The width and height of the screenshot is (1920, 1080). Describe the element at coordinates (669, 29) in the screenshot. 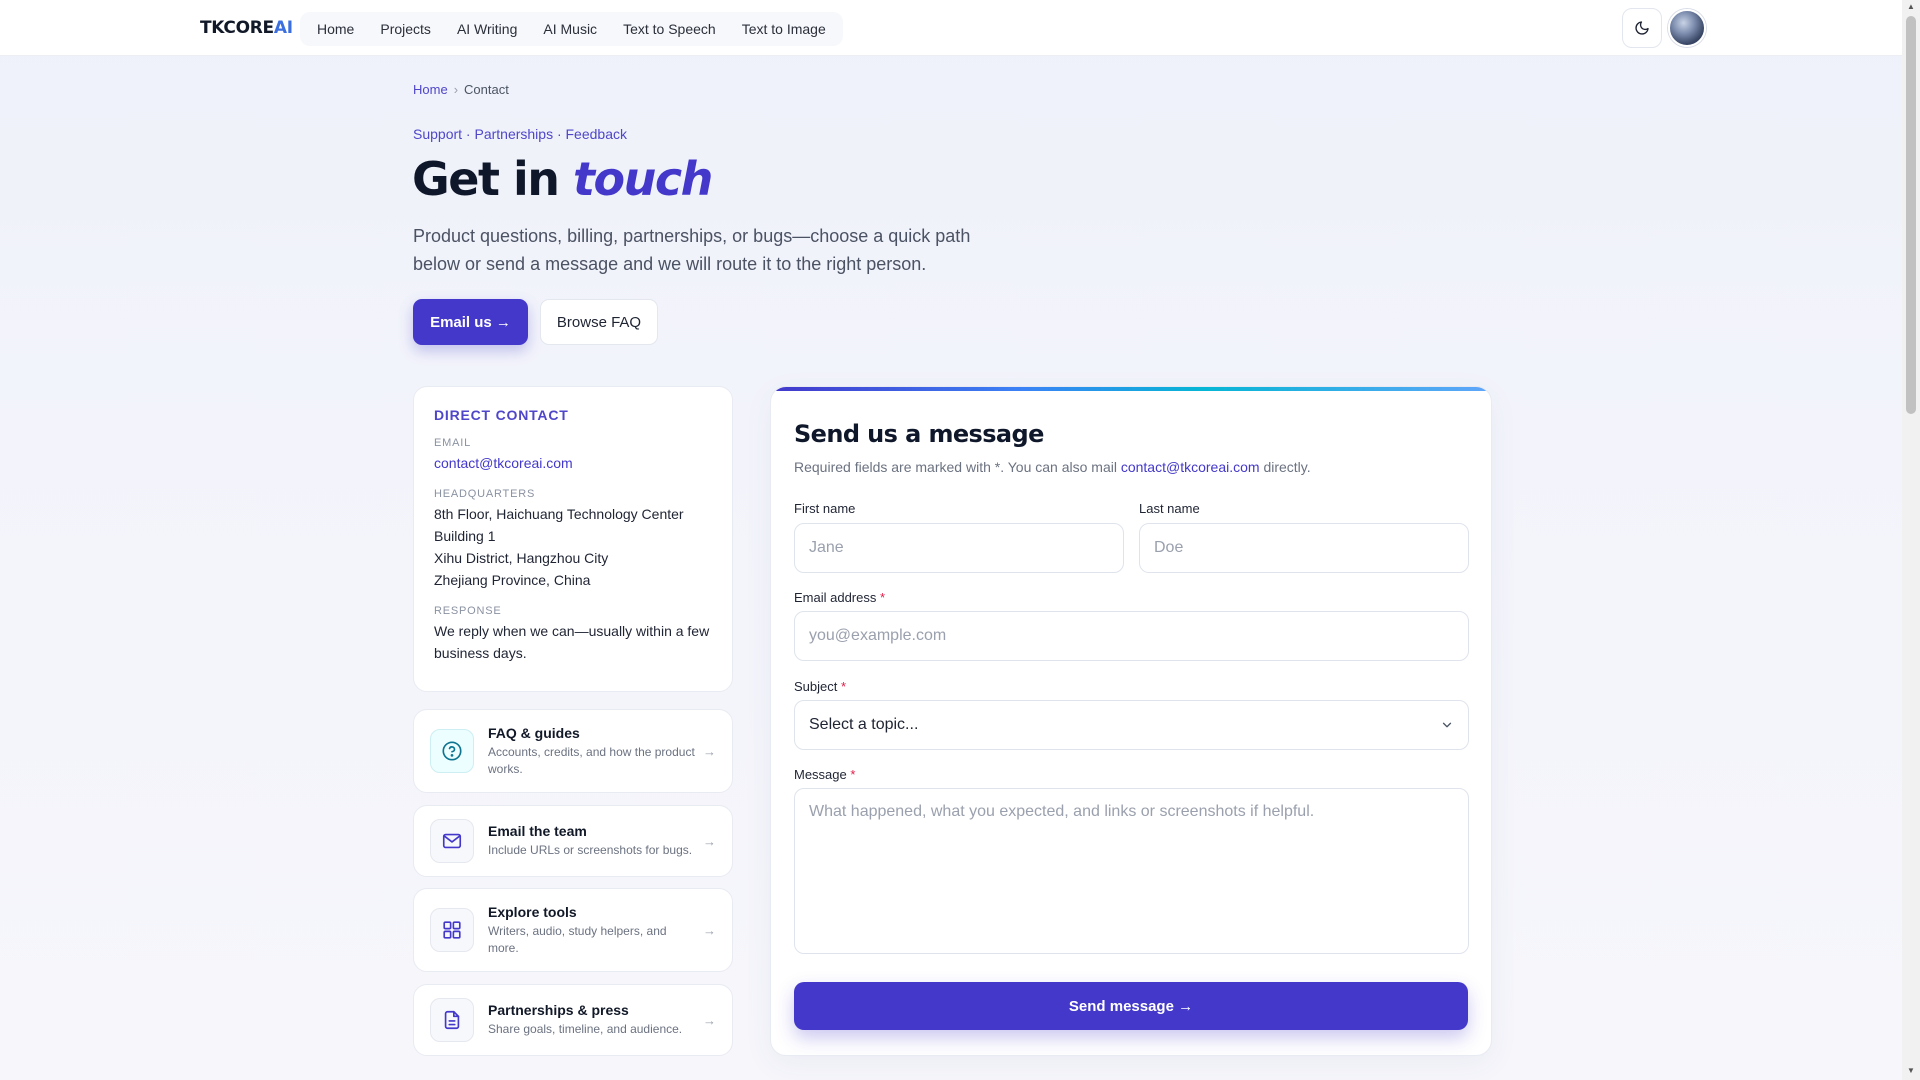

I see `nav-item-text-to-speech: Text to Speech` at that location.